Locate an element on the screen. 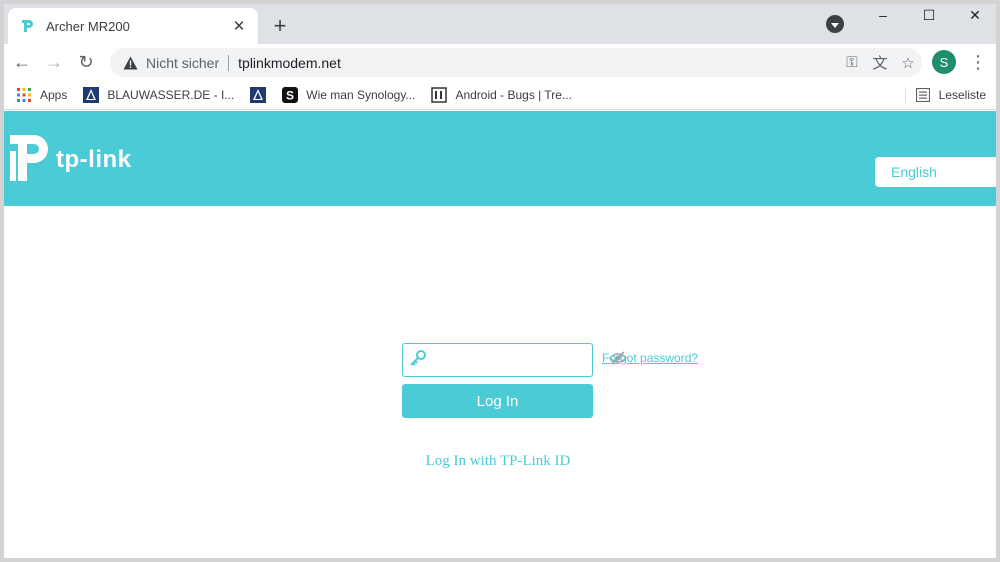 The height and width of the screenshot is (562, 1000). address-bar: Nicht sicher tplinkmodem.net ⚿ 文 ☆ is located at coordinates (516, 62).